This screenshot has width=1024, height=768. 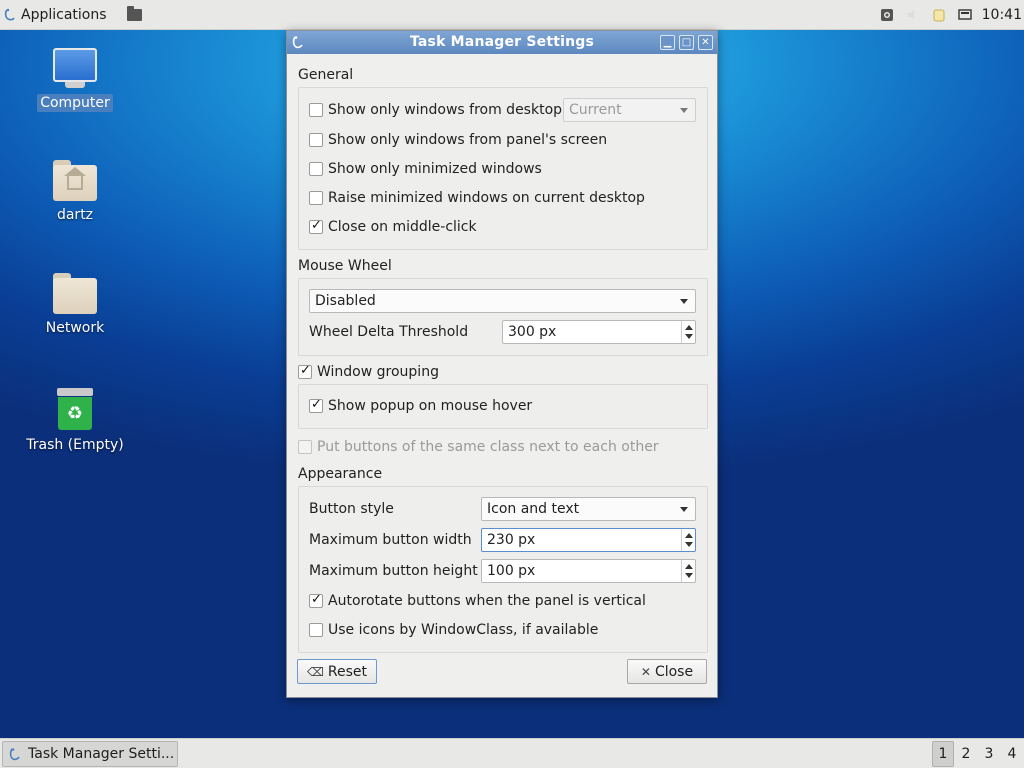 I want to click on wheel-threshold-value: 300 px, so click(x=532, y=332).